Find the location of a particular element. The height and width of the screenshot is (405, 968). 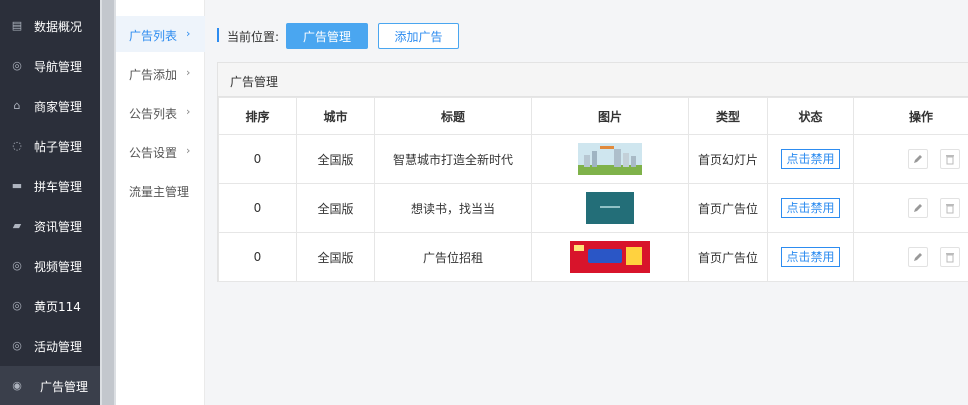

subnav-item-label: 广告列表 is located at coordinates (153, 36).